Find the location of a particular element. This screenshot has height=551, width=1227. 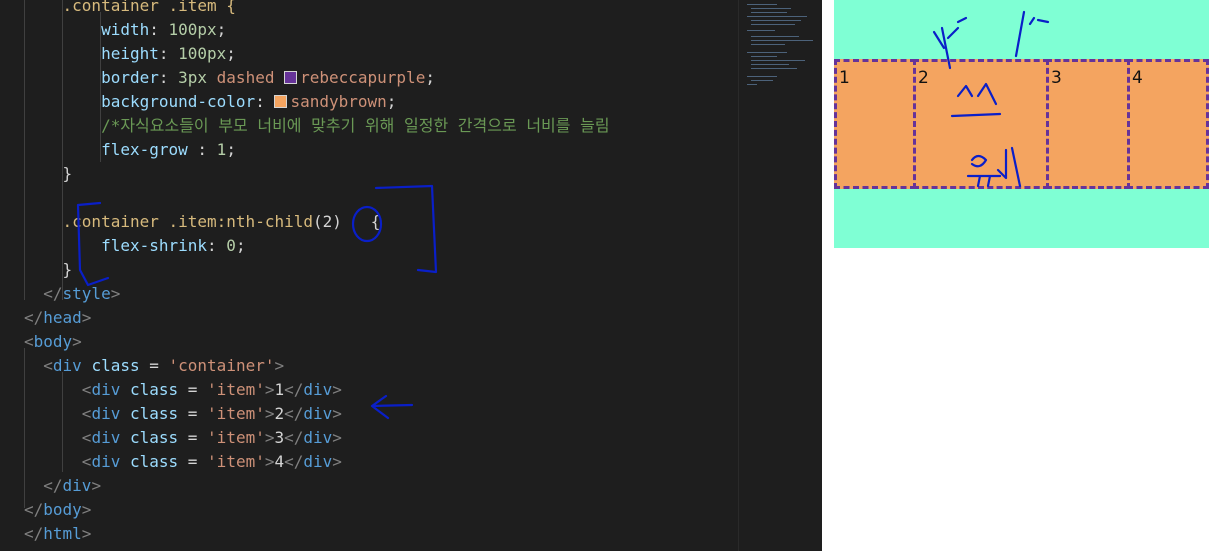

ink-arrow is located at coordinates (392, 407).